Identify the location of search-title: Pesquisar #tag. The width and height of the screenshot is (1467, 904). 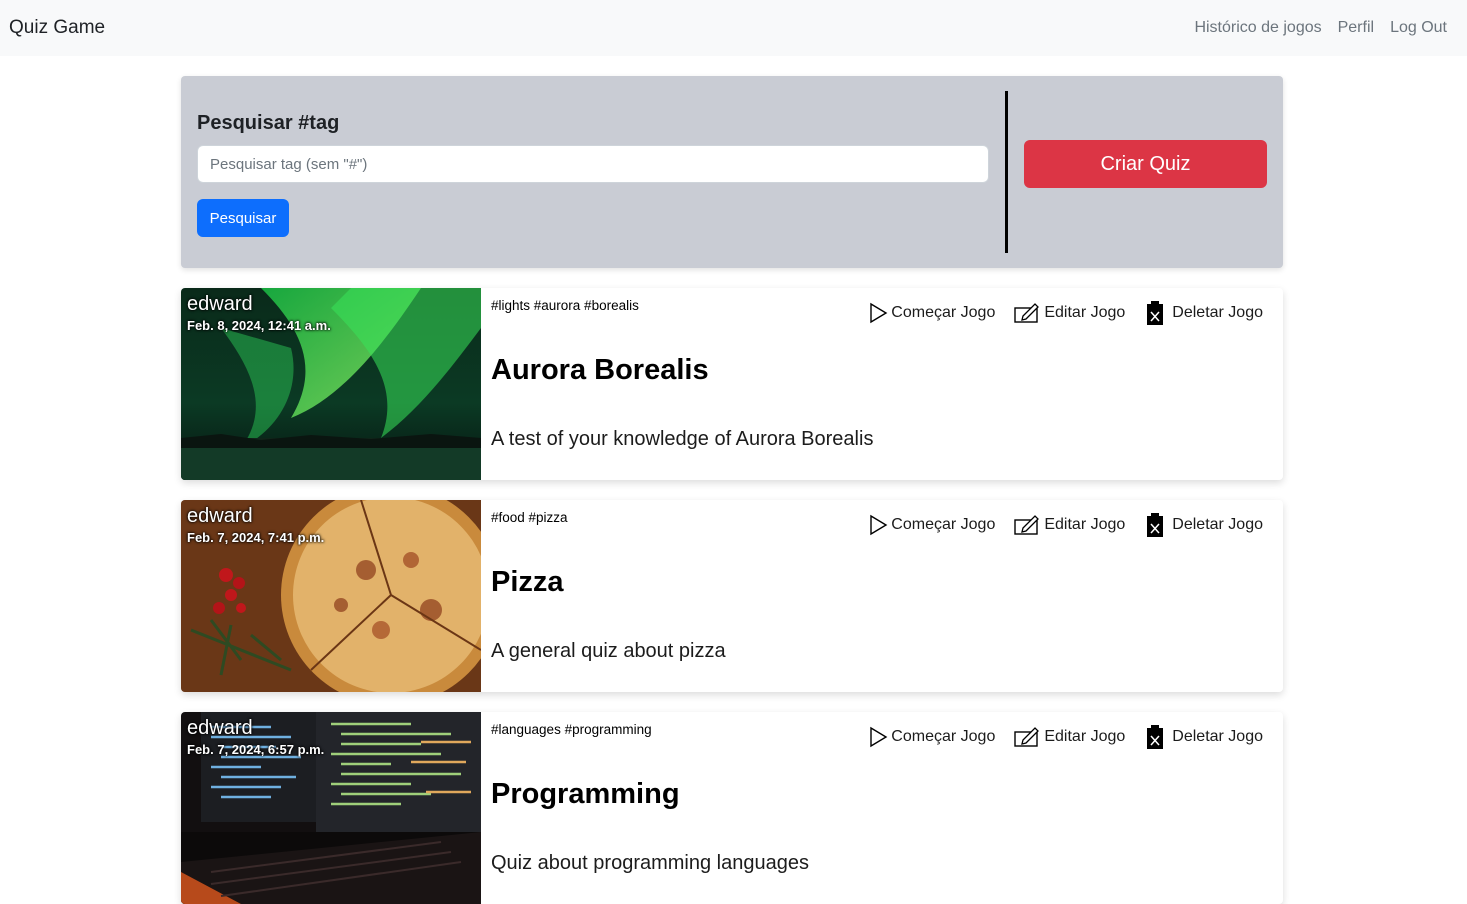
(268, 123).